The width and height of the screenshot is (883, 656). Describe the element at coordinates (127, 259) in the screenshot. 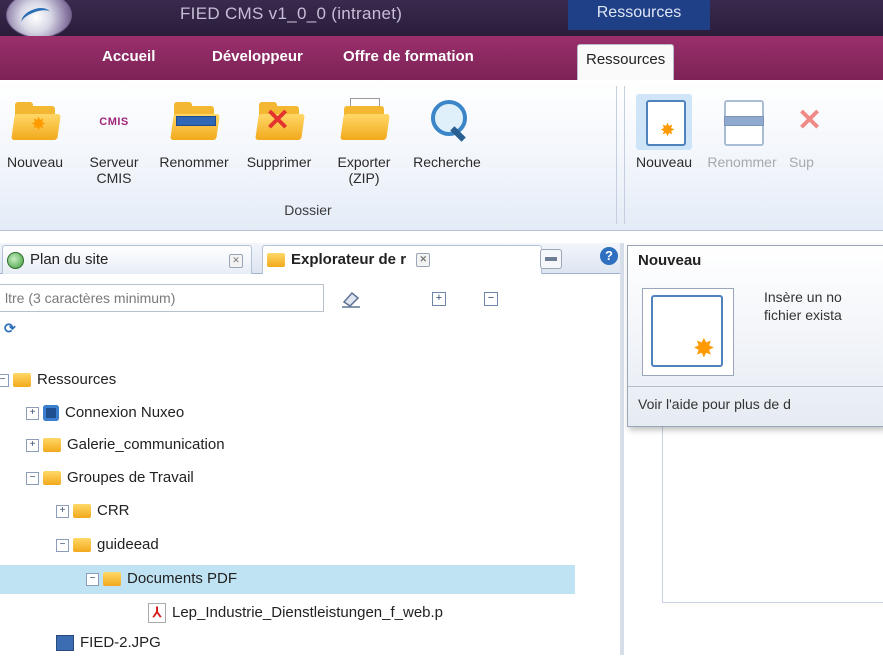

I see `tab-plan-du-site: Plan du site ✕` at that location.